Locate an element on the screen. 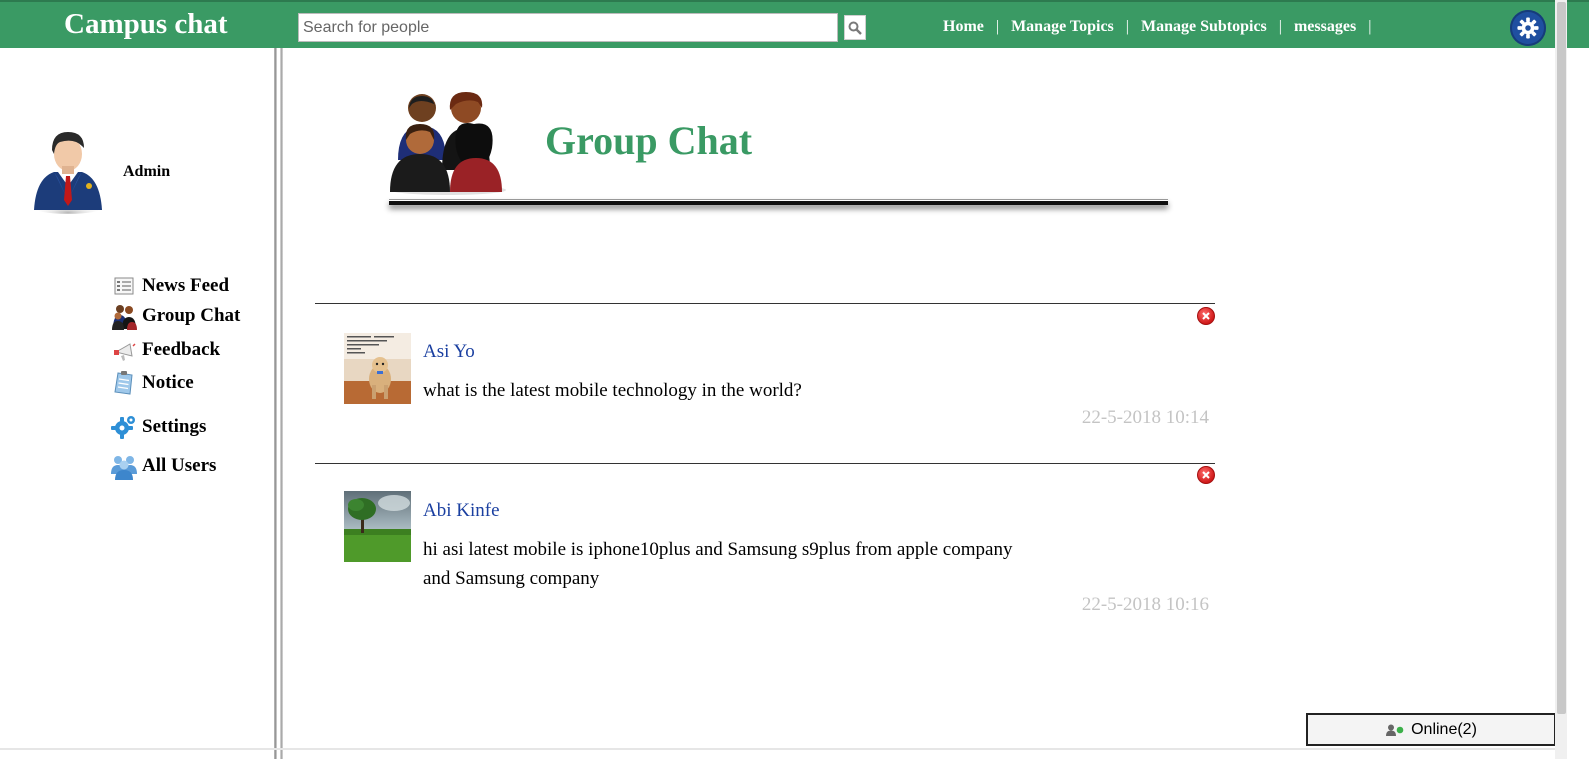  search-input is located at coordinates (568, 27).